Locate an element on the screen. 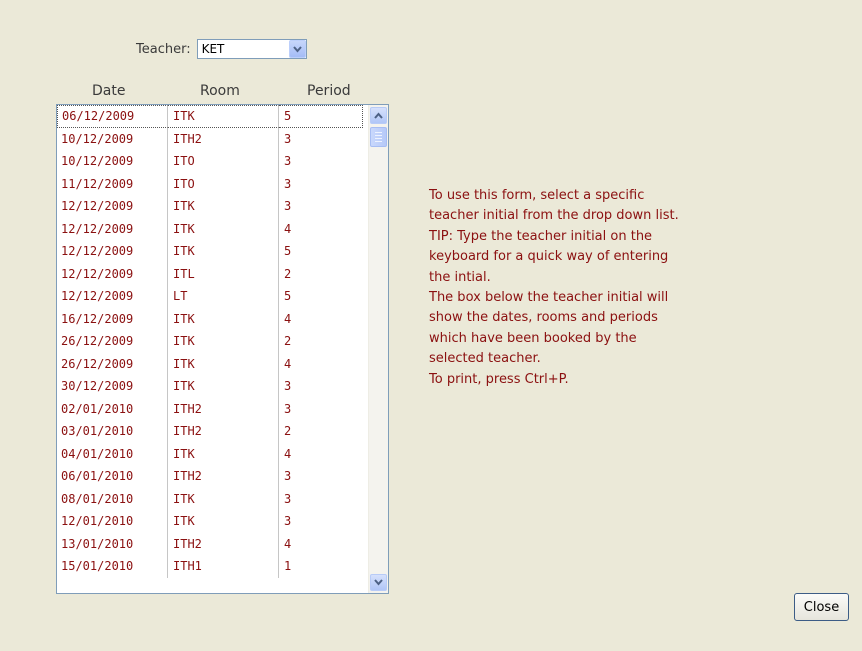 This screenshot has height=651, width=862. table-row: 04/01/2010 ITK 4 is located at coordinates (210, 453).